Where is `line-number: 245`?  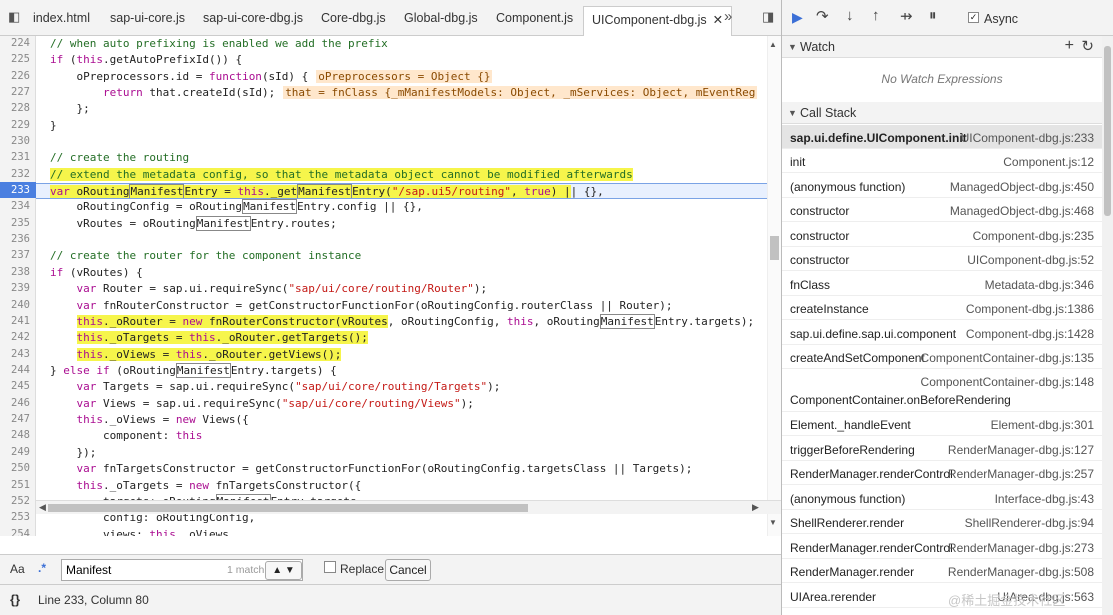 line-number: 245 is located at coordinates (15, 386).